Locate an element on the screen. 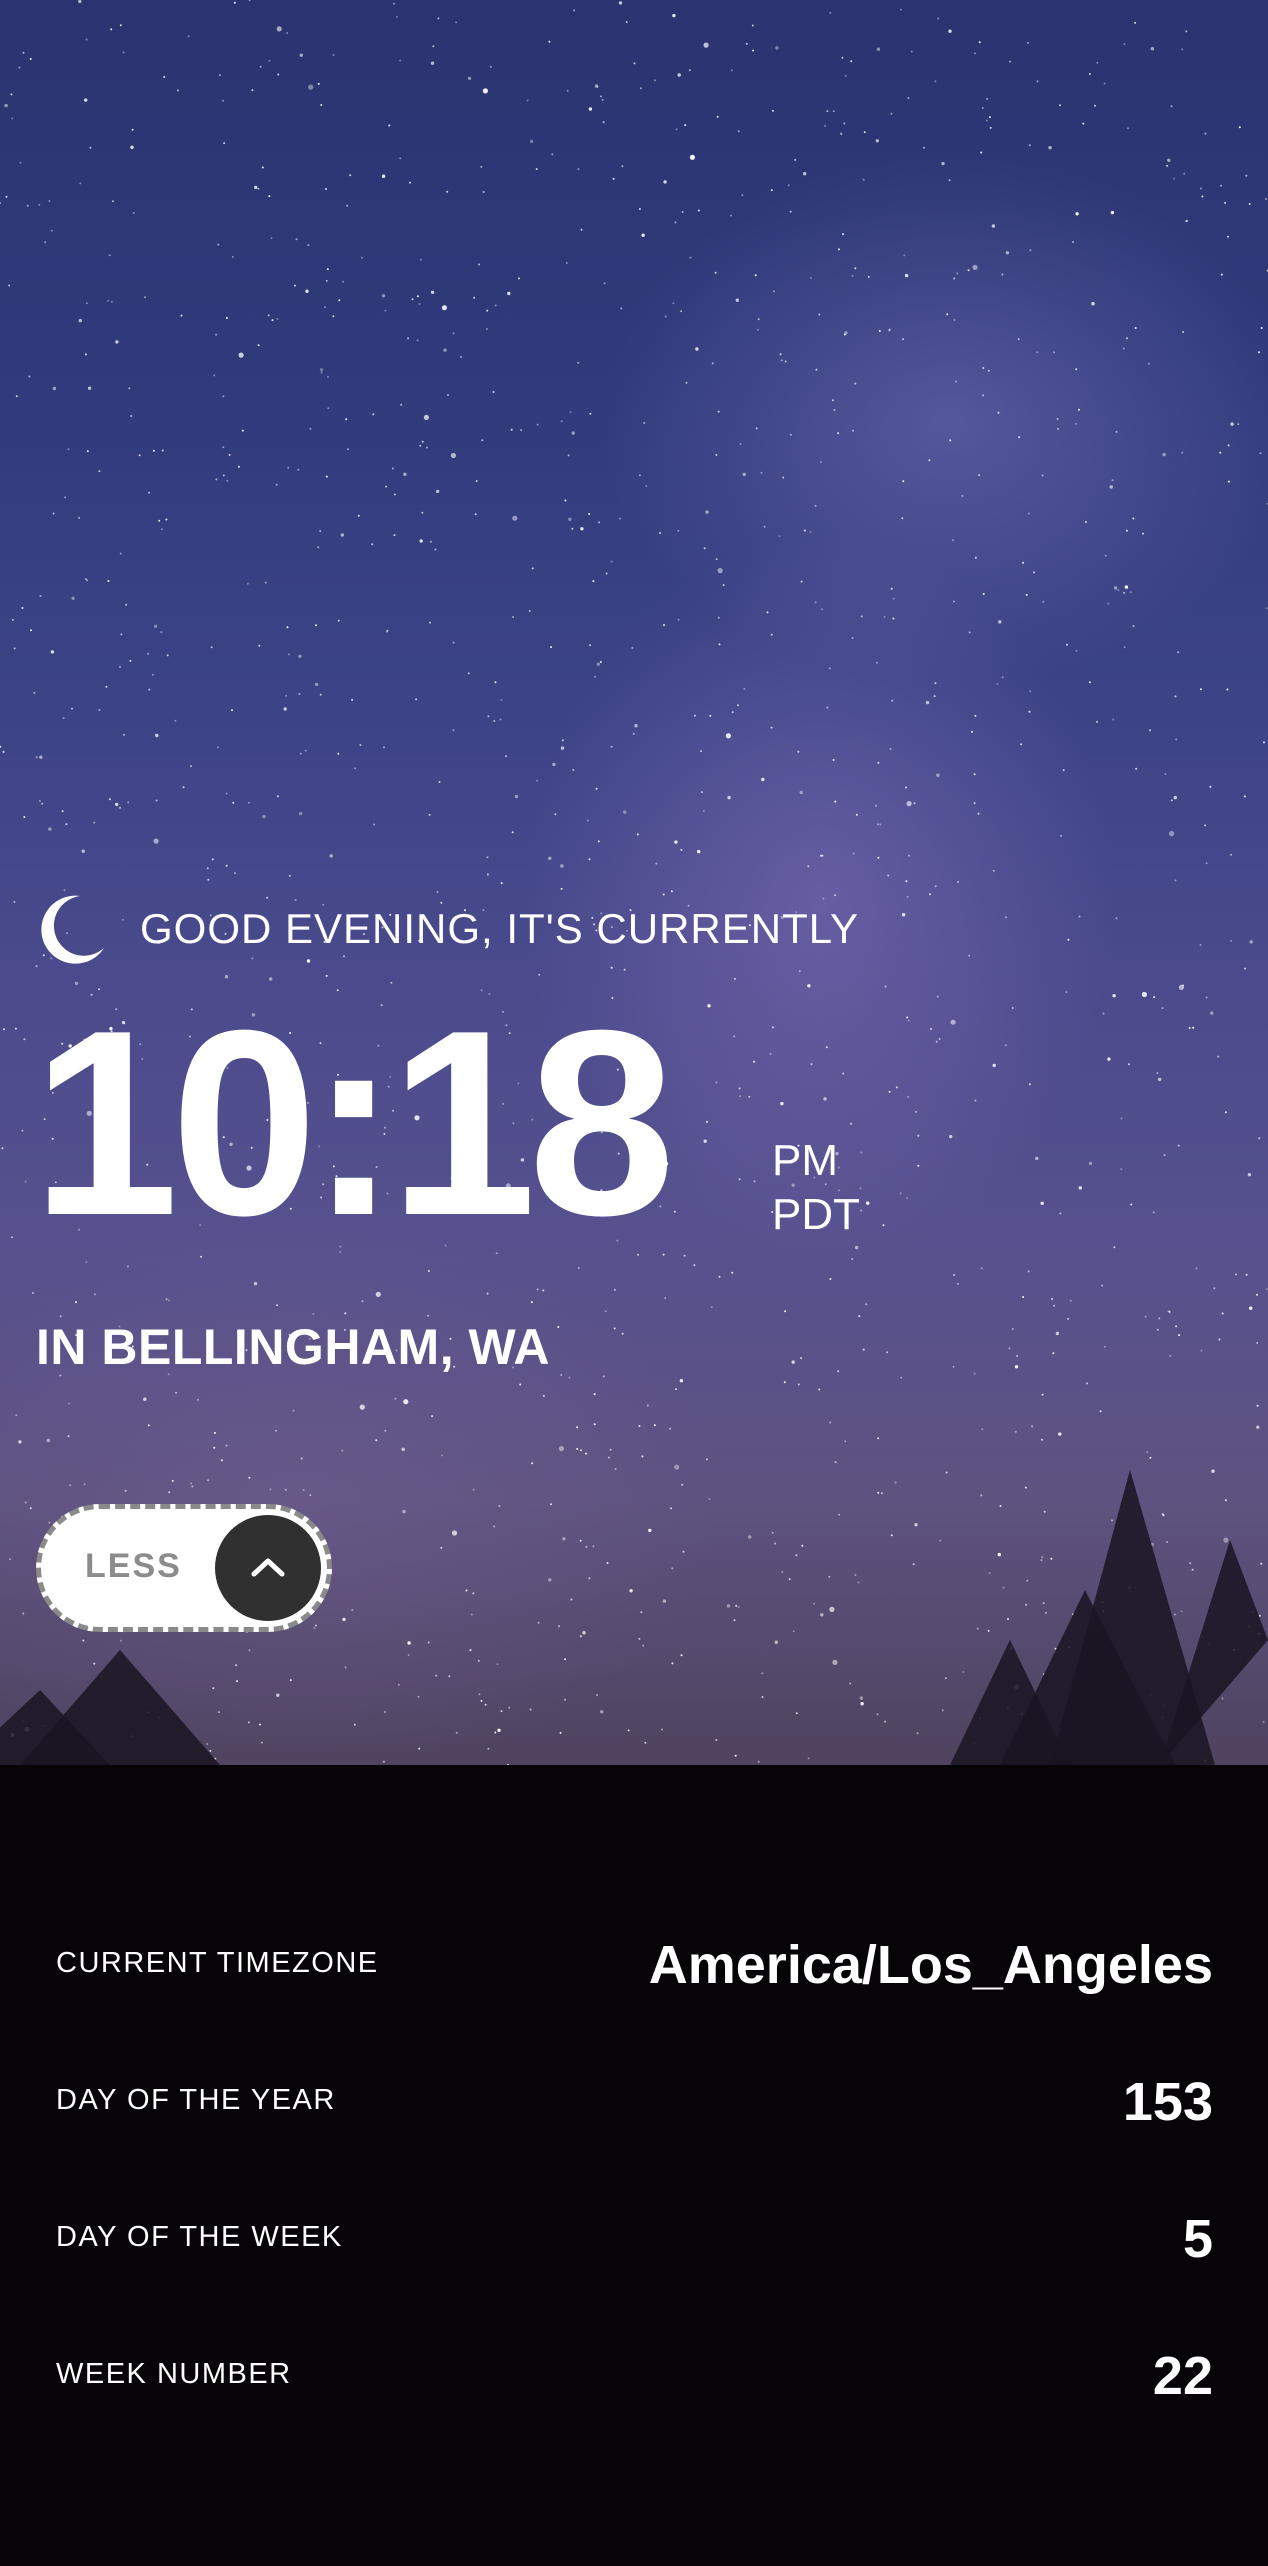 Image resolution: width=1268 pixels, height=2566 pixels. greeting: GOOD EVENING, IT'S CURRENTLY is located at coordinates (447, 929).